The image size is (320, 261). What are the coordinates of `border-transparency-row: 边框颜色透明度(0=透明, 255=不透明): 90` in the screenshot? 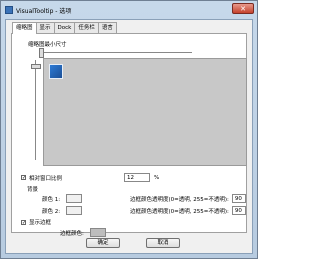 It's located at (188, 198).